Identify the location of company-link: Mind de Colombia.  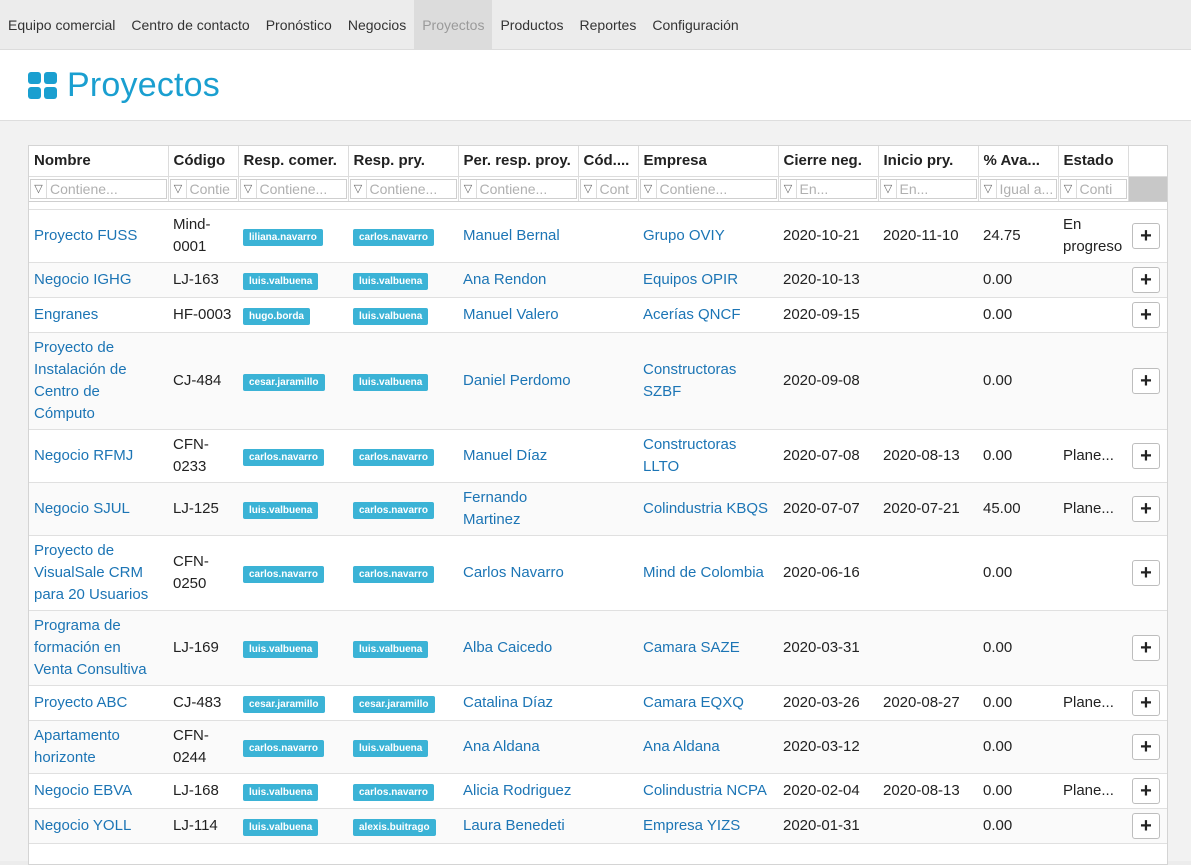
(703, 572).